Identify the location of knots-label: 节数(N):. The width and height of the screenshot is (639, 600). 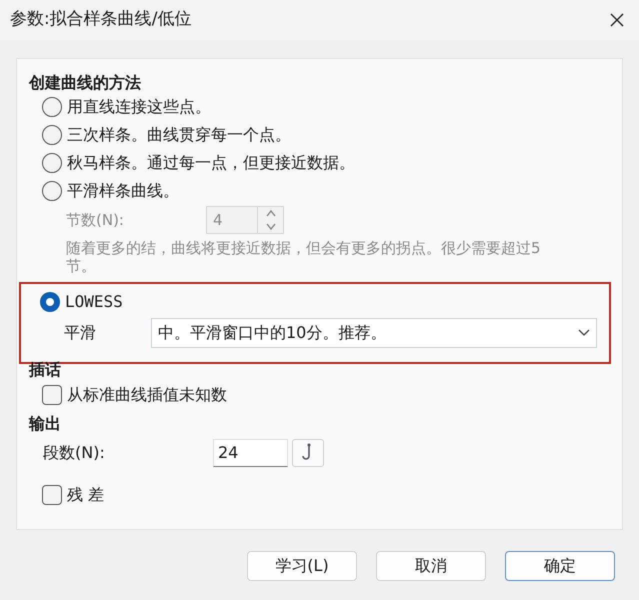
(95, 220).